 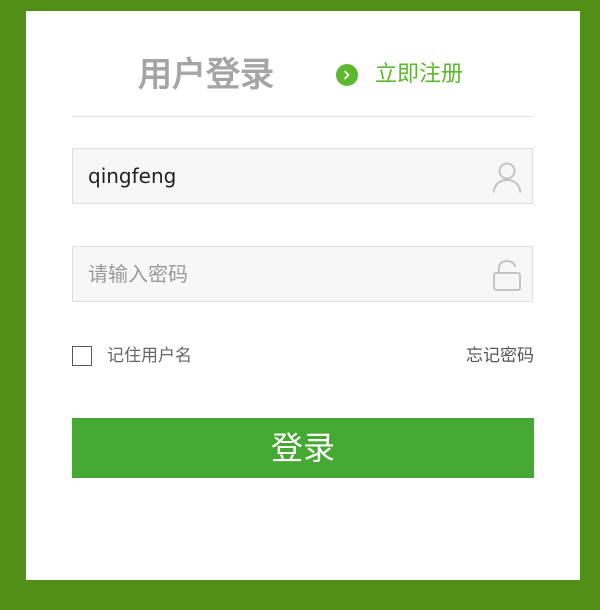 I want to click on forgot-password-link: 忘记密码, so click(x=500, y=356).